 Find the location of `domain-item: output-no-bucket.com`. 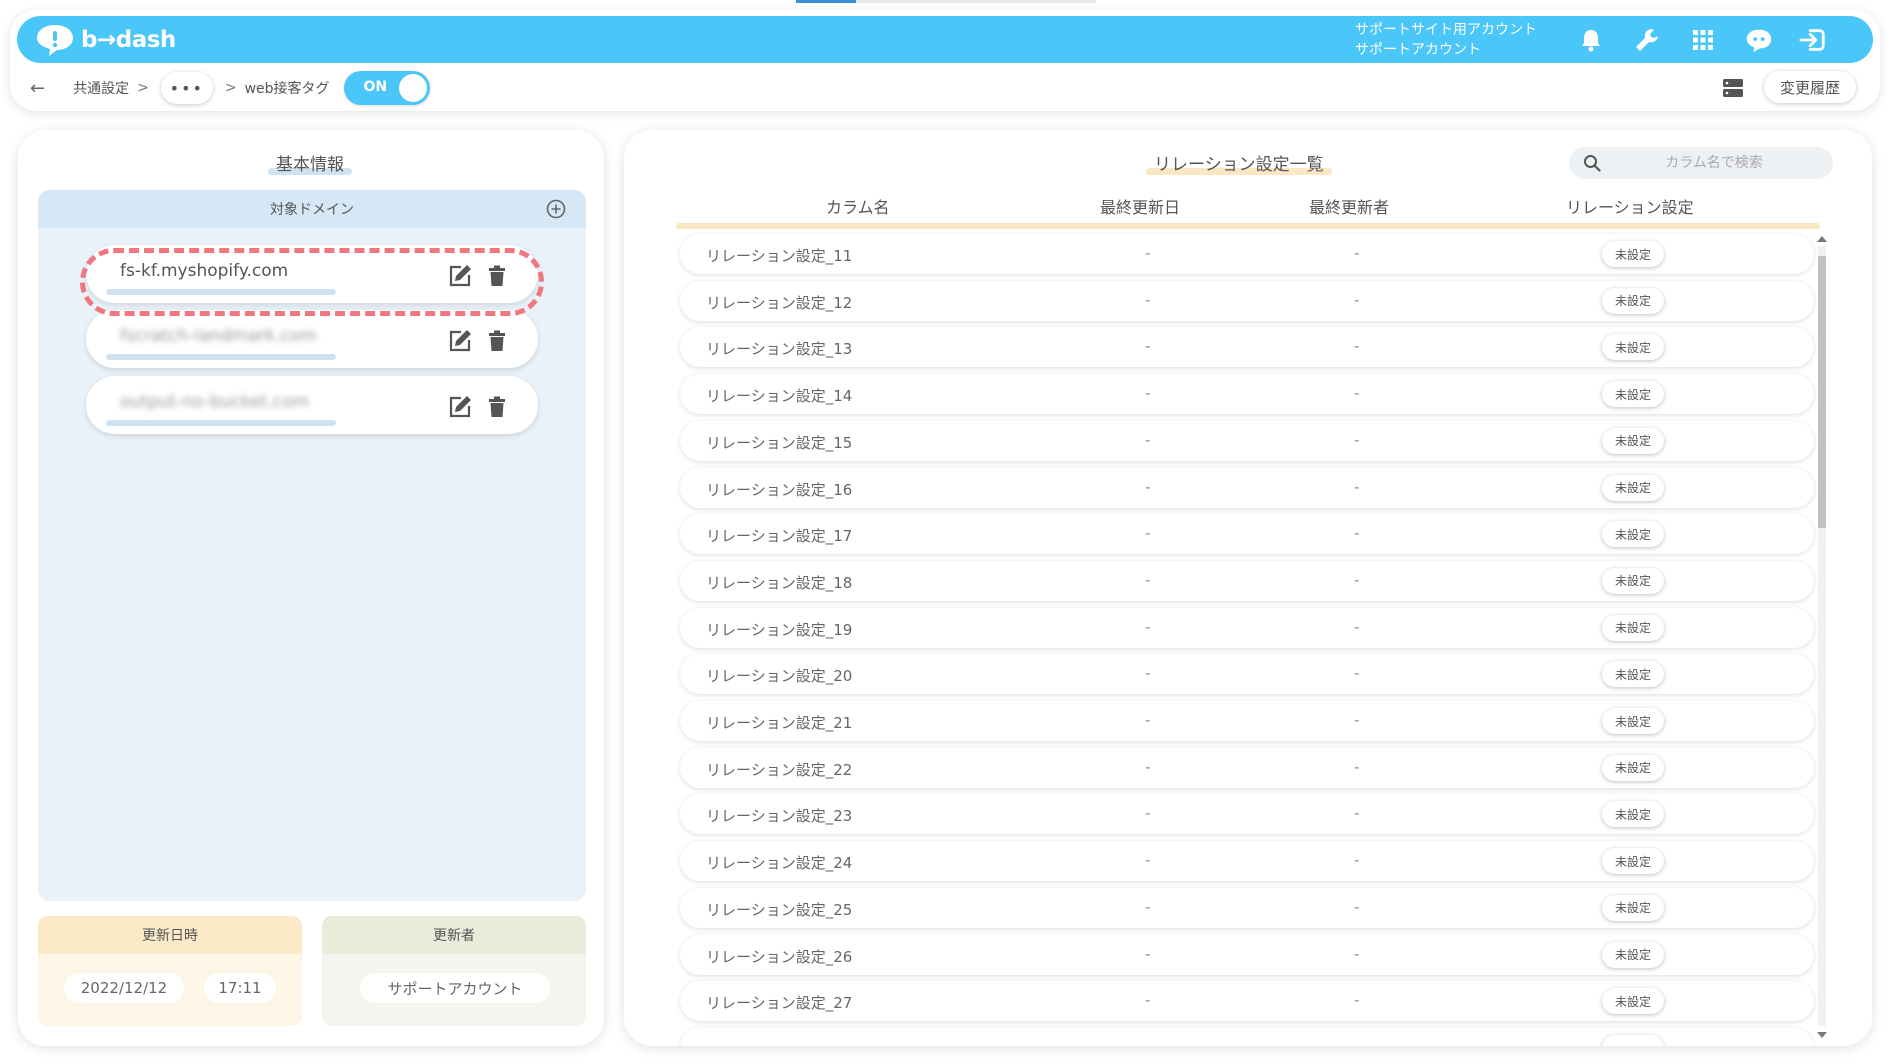

domain-item: output-no-bucket.com is located at coordinates (312, 405).